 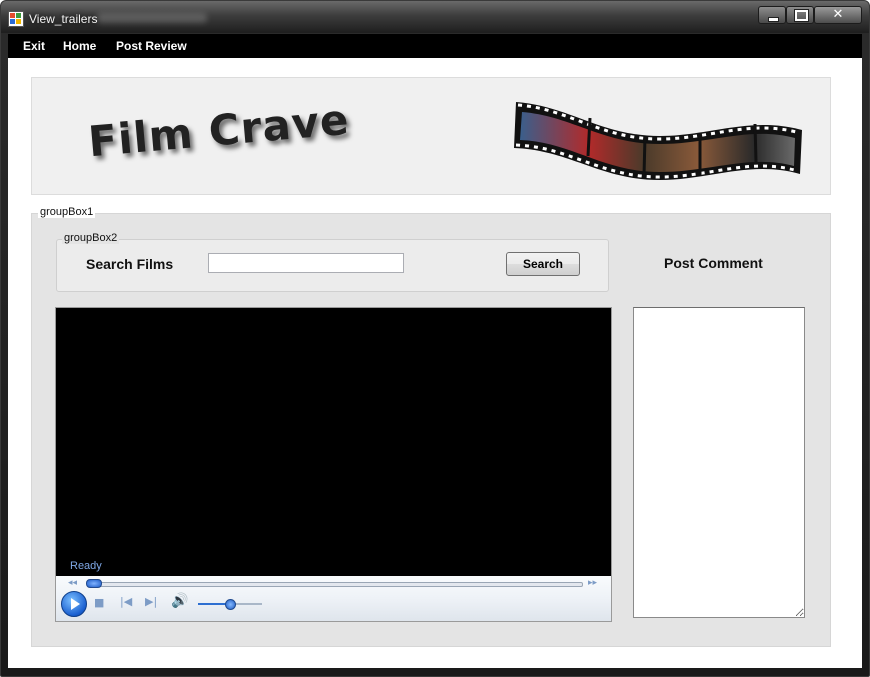 What do you see at coordinates (179, 601) in the screenshot?
I see `volume-icon: 🔊` at bounding box center [179, 601].